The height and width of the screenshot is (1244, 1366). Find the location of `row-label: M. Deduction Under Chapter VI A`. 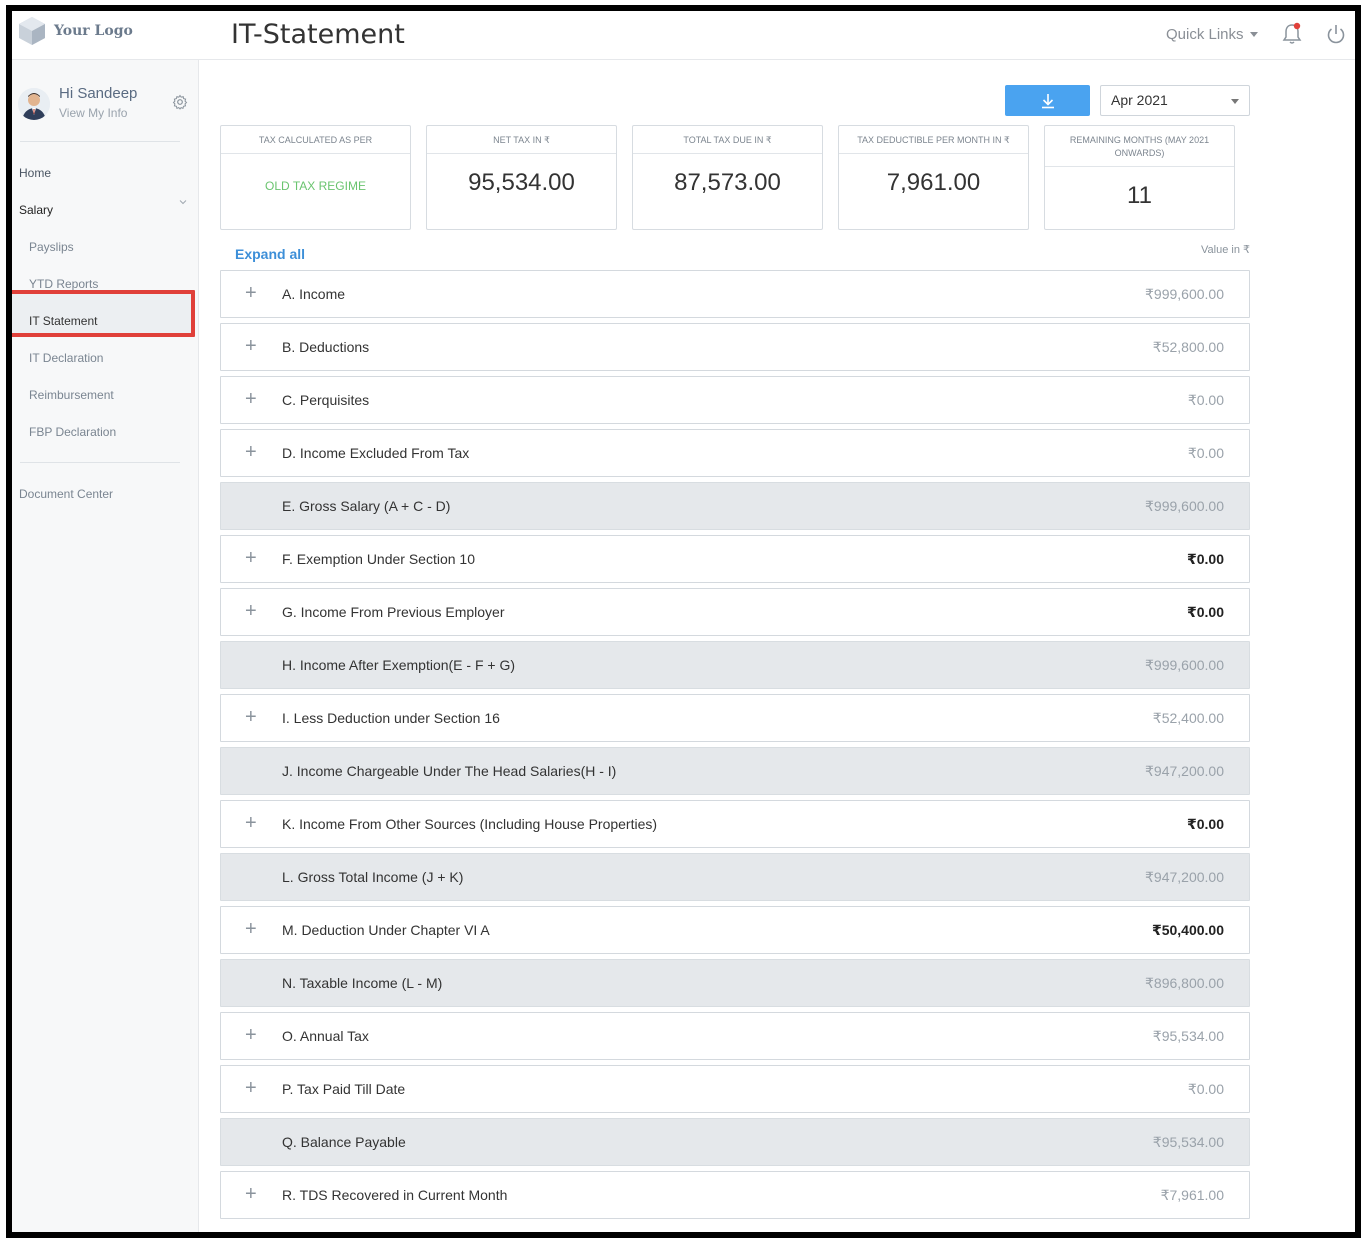

row-label: M. Deduction Under Chapter VI A is located at coordinates (386, 930).